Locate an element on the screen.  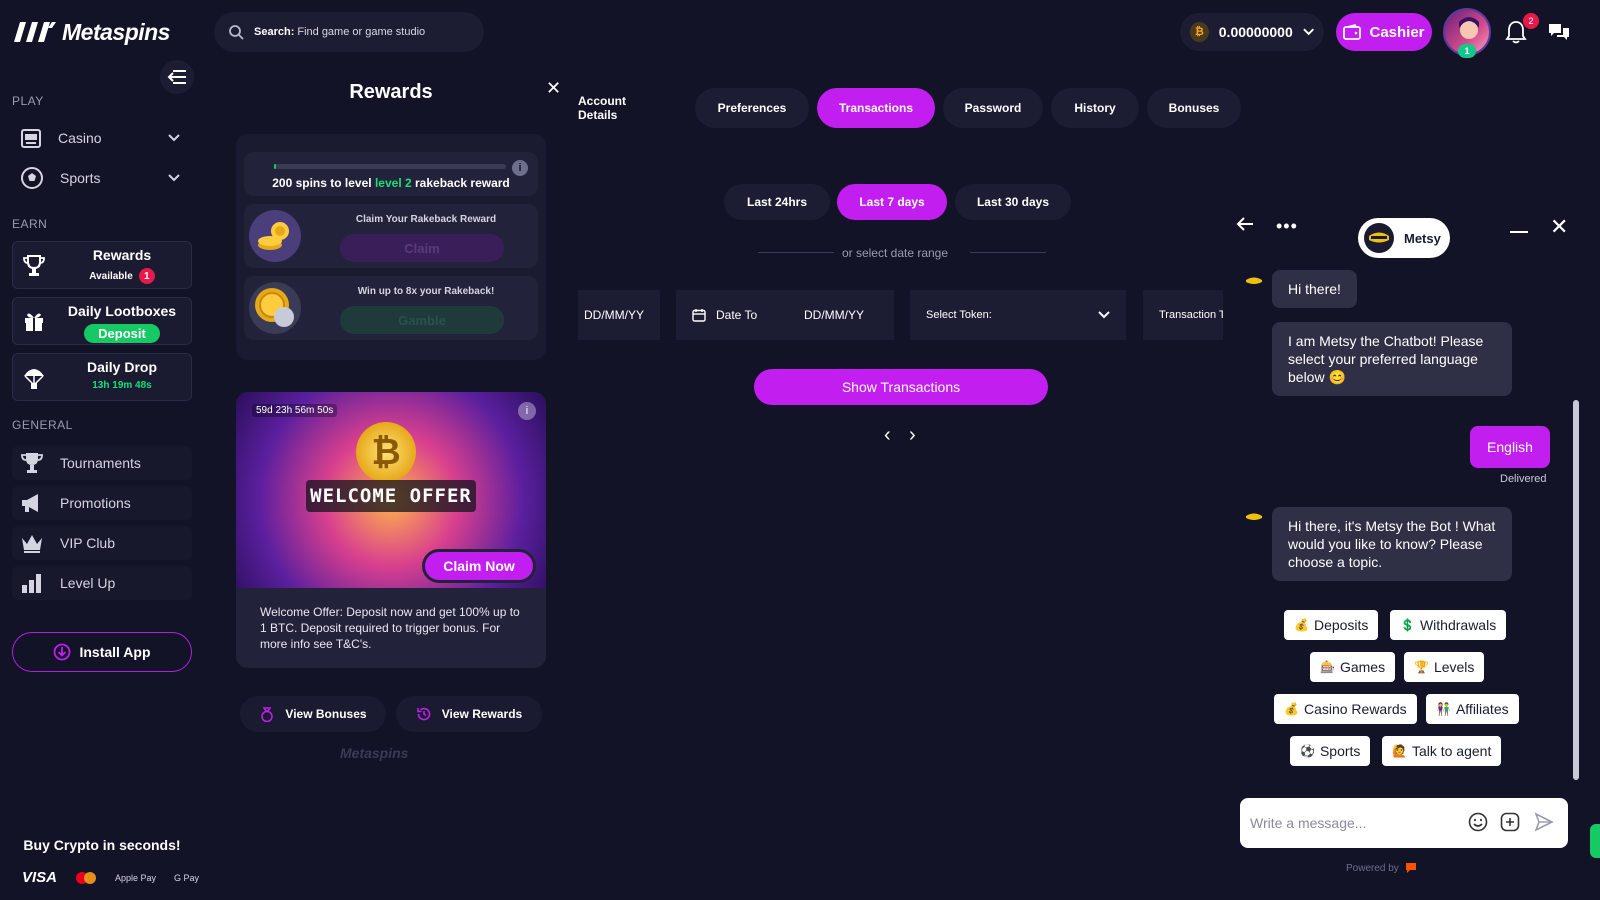
date-to-value: DD/MM/YY is located at coordinates (834, 315).